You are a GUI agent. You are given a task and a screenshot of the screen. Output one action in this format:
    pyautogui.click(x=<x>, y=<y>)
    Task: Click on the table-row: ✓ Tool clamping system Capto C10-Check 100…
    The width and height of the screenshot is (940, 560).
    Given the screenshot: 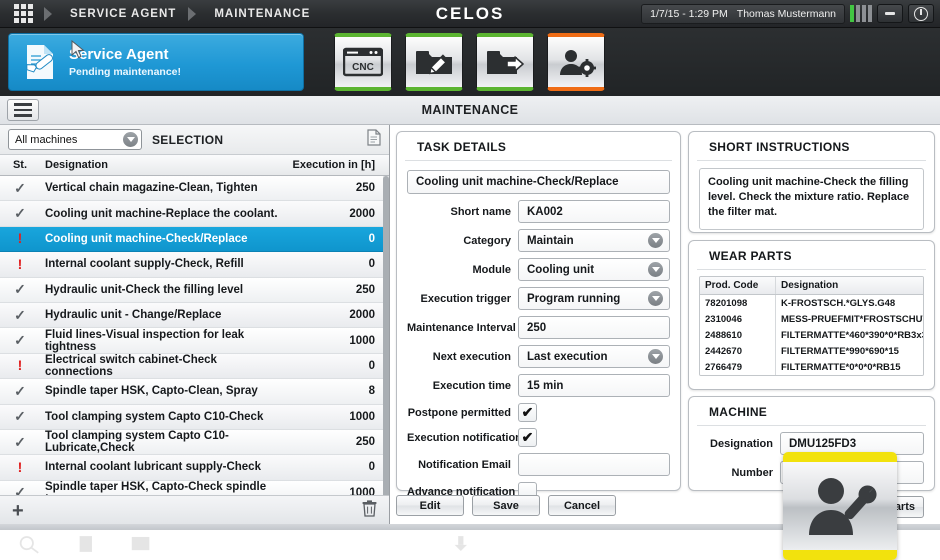 What is the action you would take?
    pyautogui.click(x=194, y=417)
    